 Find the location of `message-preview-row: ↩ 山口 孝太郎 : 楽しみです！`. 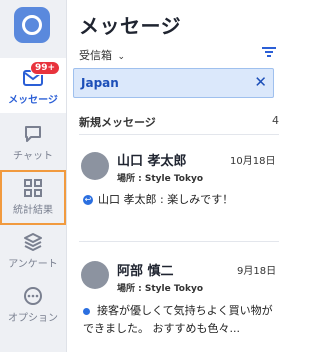

message-preview-row: ↩ 山口 孝太郎 : 楽しみです！ is located at coordinates (183, 200).